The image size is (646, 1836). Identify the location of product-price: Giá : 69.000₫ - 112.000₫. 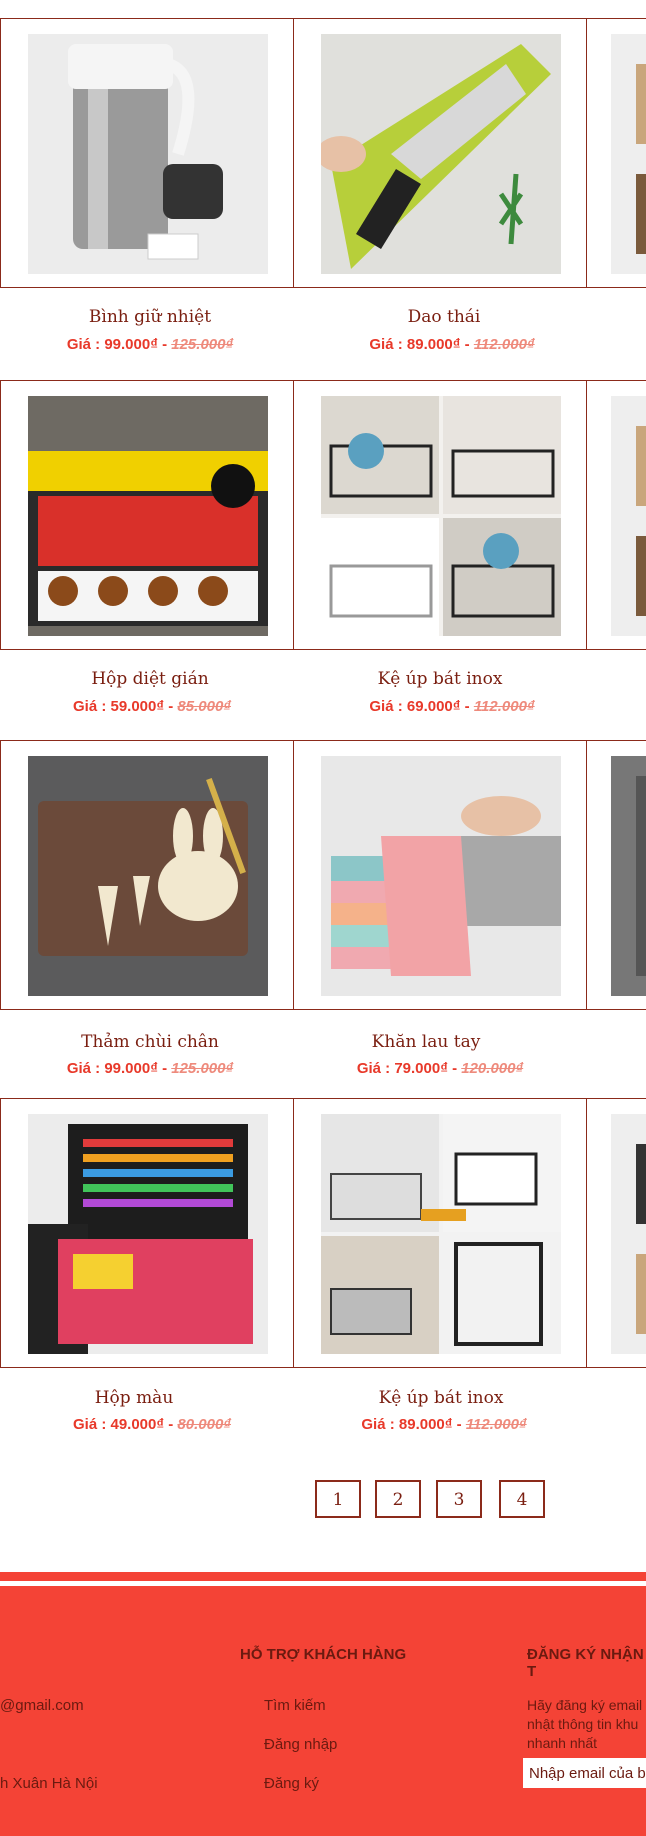
(452, 706).